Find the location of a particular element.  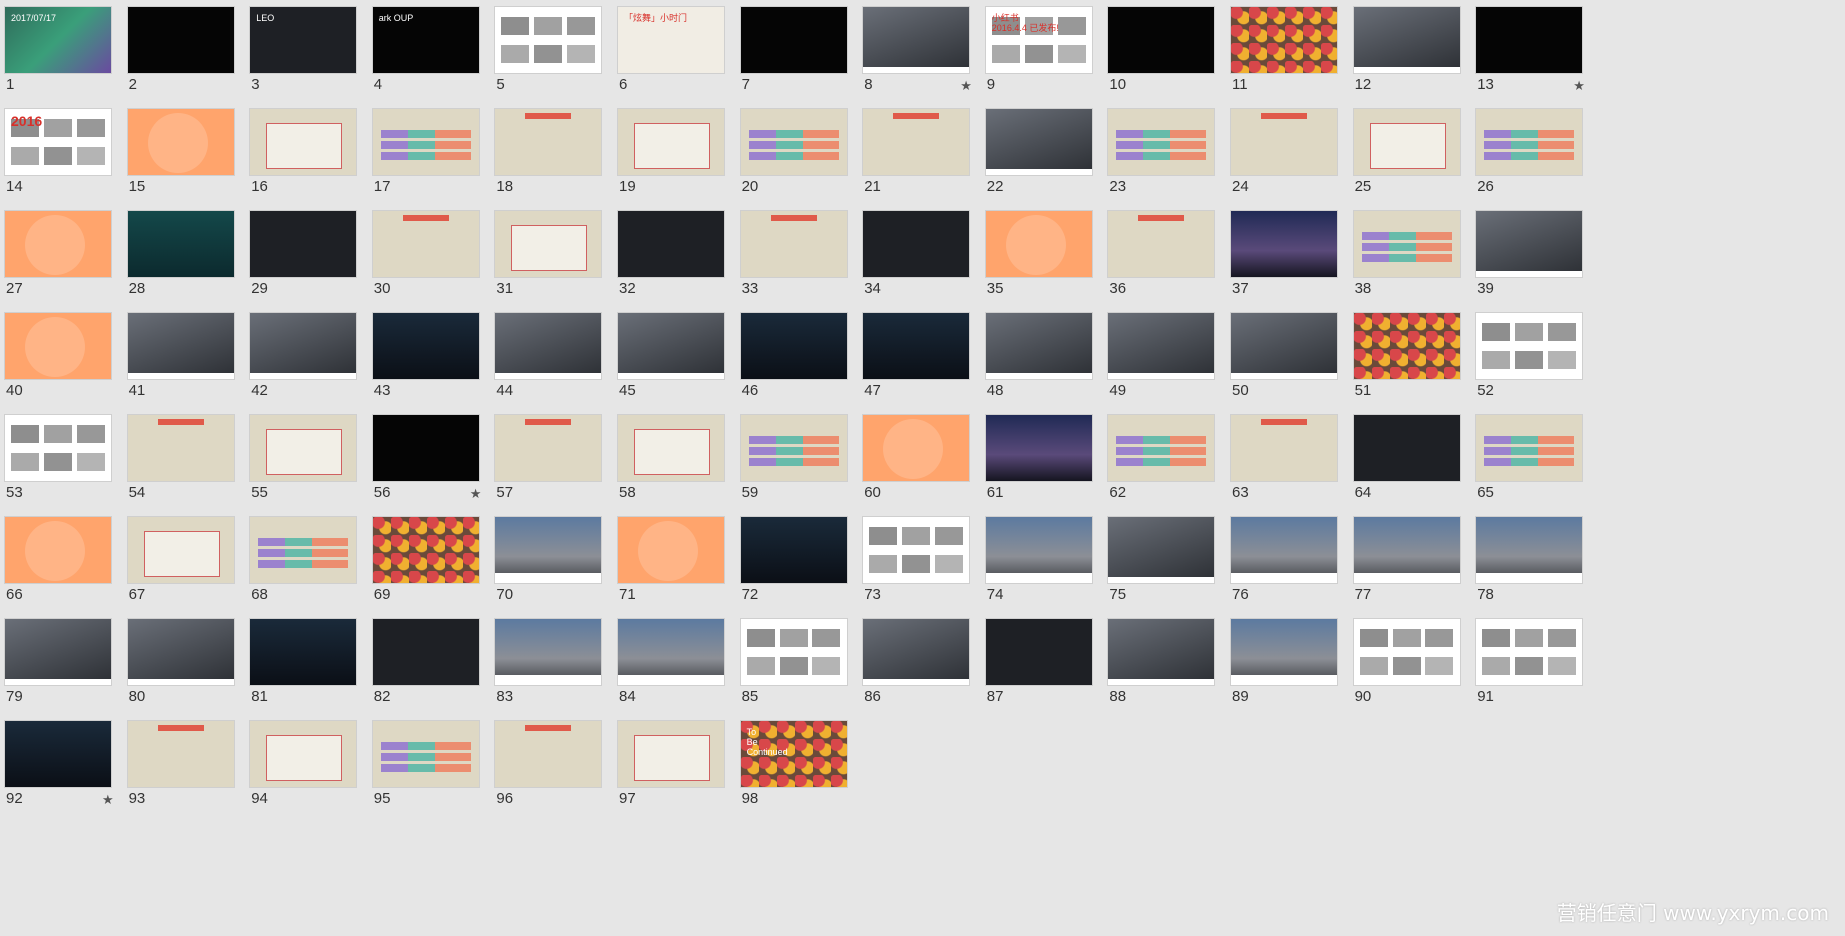

slide-thumbnail-20: 20 is located at coordinates (792, 149).